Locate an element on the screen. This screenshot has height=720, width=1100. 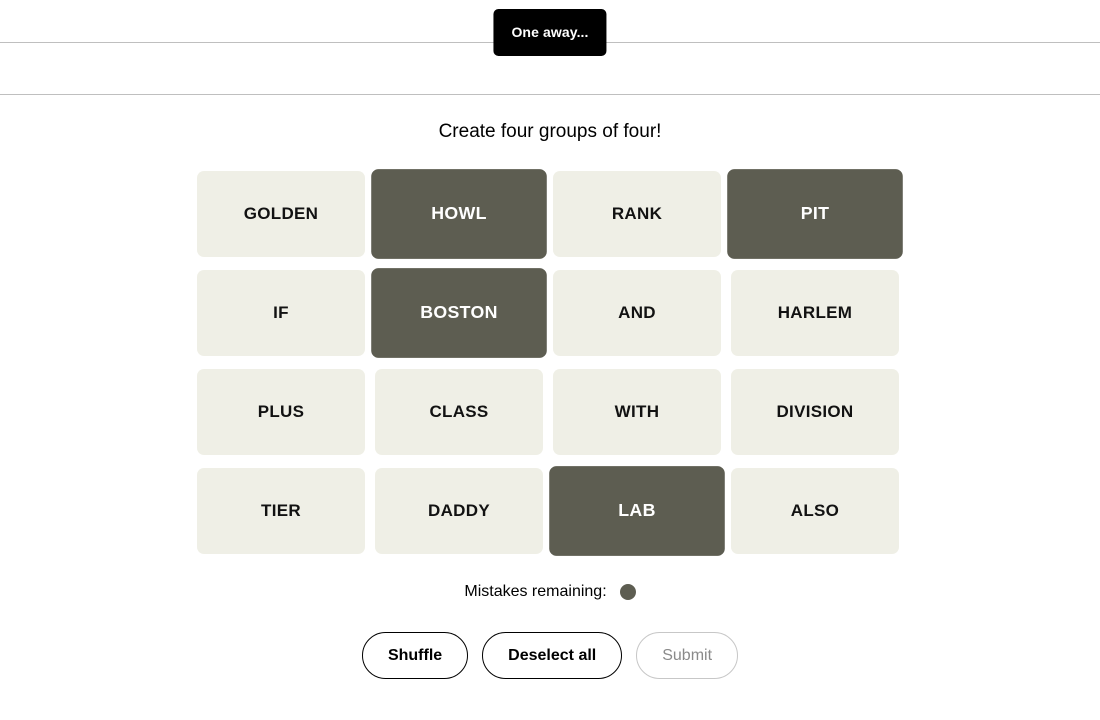
word-tile: DADDY is located at coordinates (459, 511).